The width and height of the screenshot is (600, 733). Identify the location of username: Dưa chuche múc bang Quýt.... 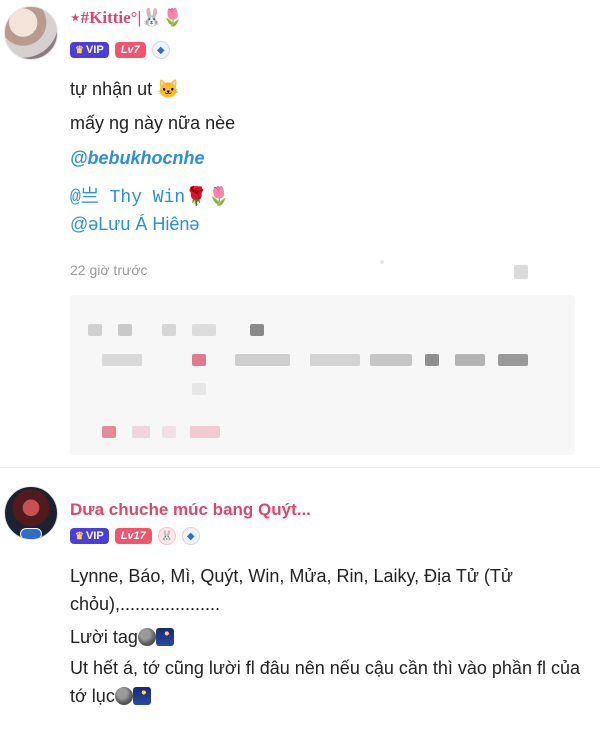
(190, 510).